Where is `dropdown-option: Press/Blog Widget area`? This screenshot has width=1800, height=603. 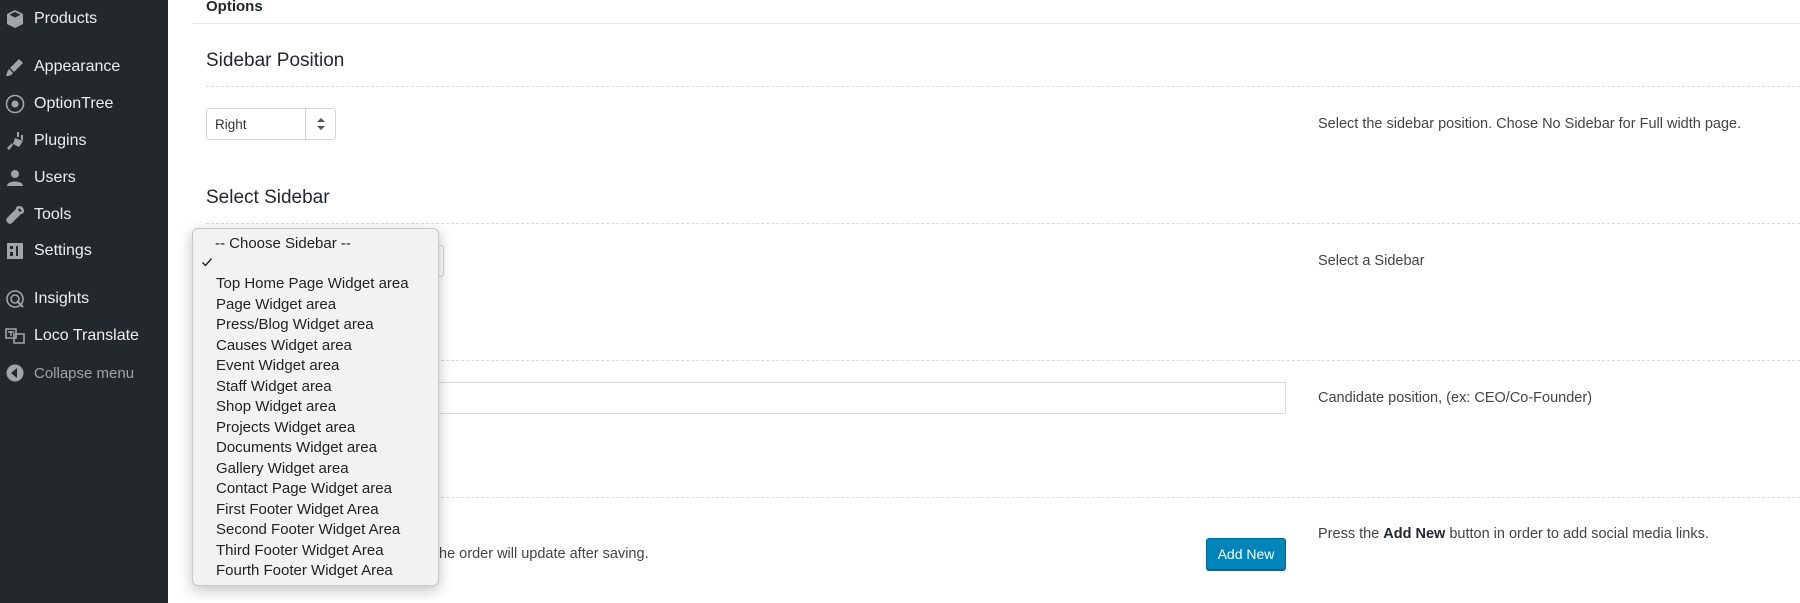 dropdown-option: Press/Blog Widget area is located at coordinates (295, 325).